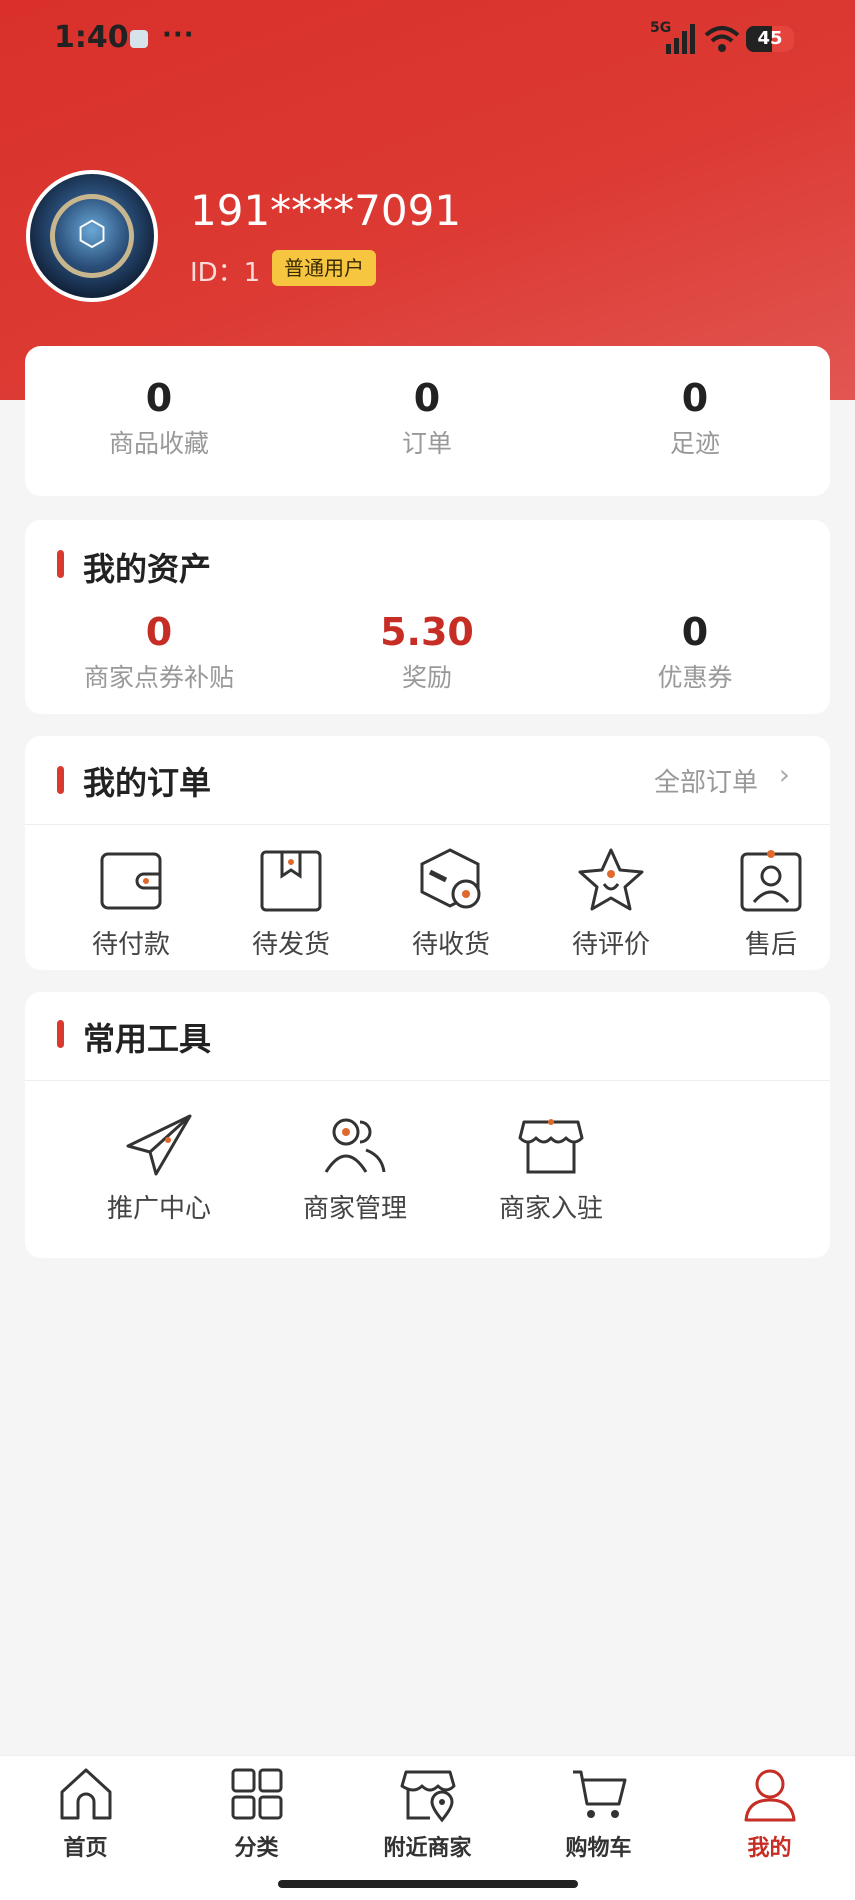  Describe the element at coordinates (706, 780) in the screenshot. I see `all-orders-link: 全部订单` at that location.